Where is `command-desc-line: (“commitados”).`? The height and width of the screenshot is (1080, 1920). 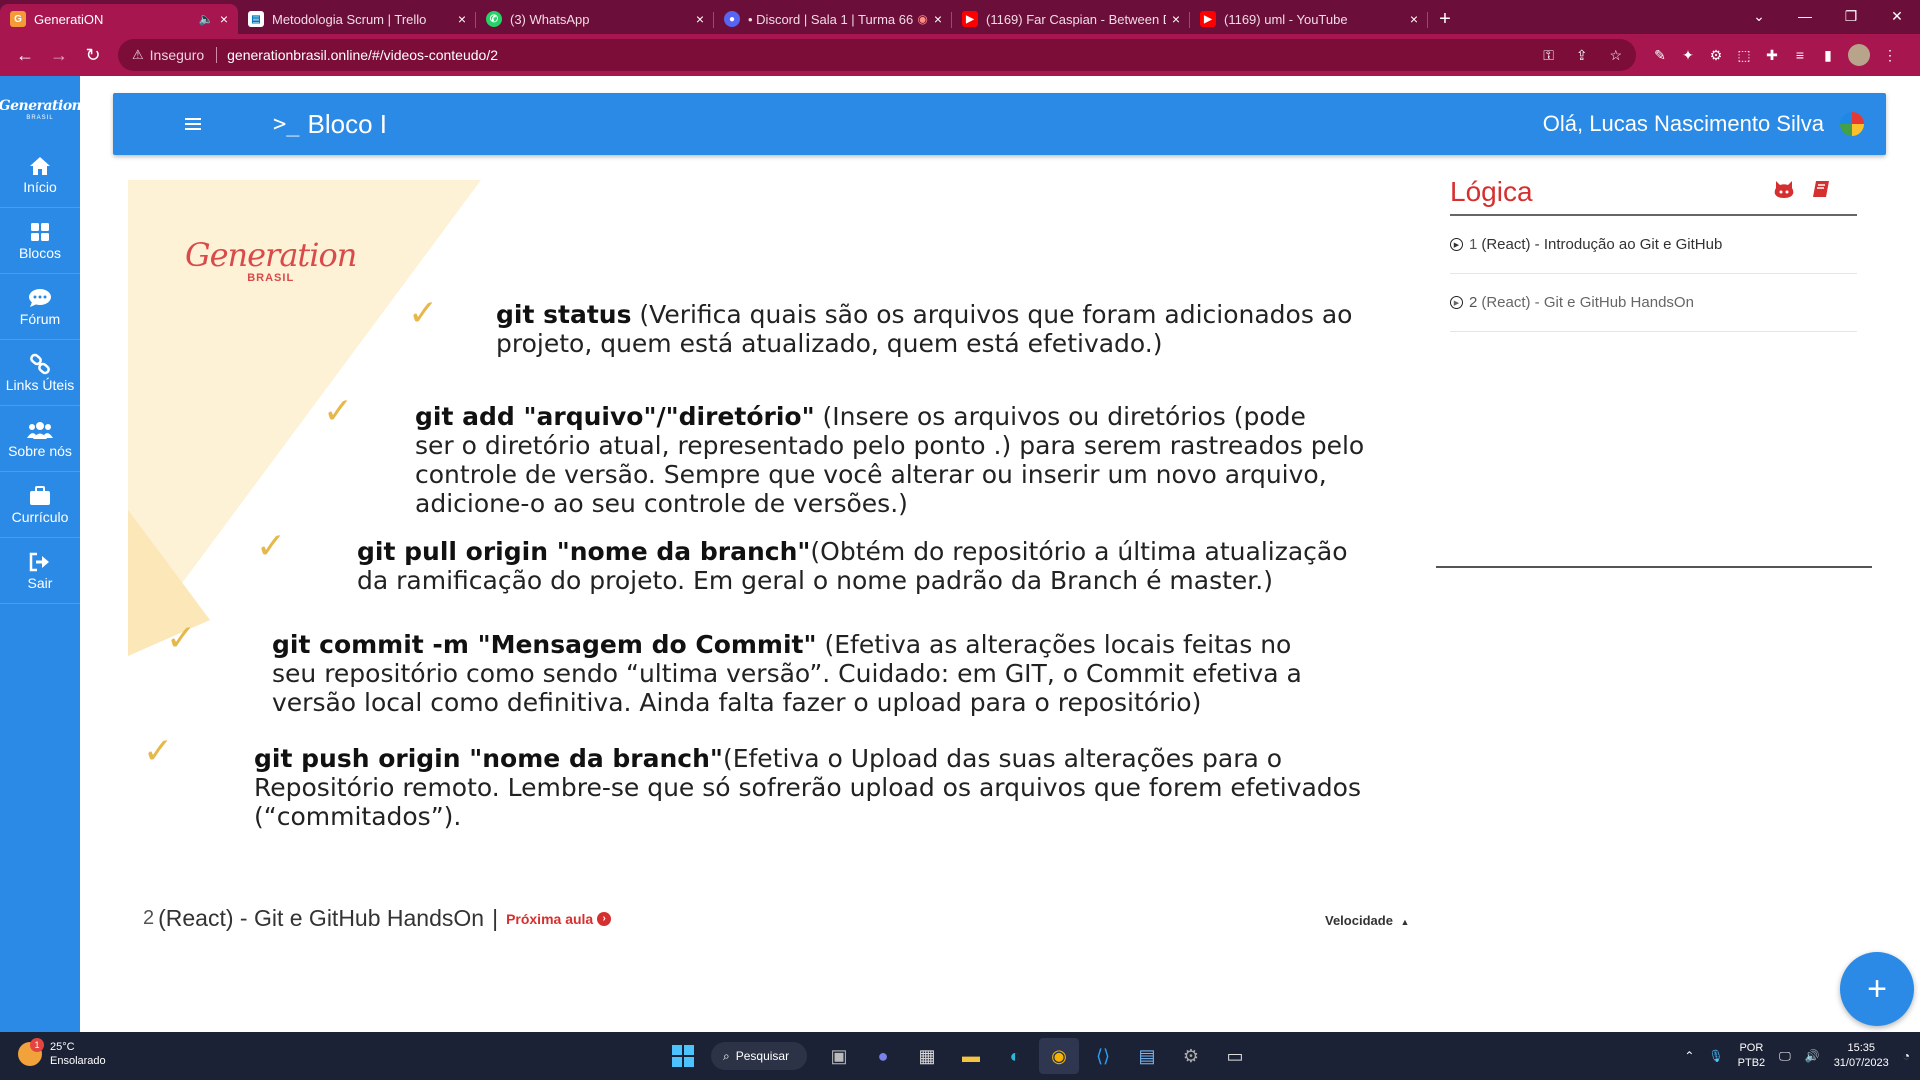 command-desc-line: (“commitados”). is located at coordinates (358, 816).